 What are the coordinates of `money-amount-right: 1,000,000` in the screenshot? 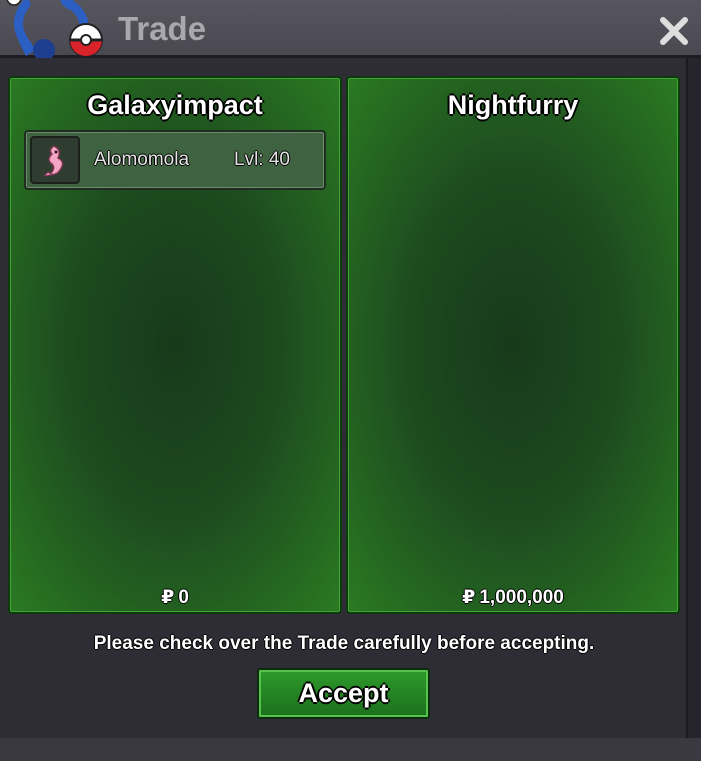 It's located at (521, 597).